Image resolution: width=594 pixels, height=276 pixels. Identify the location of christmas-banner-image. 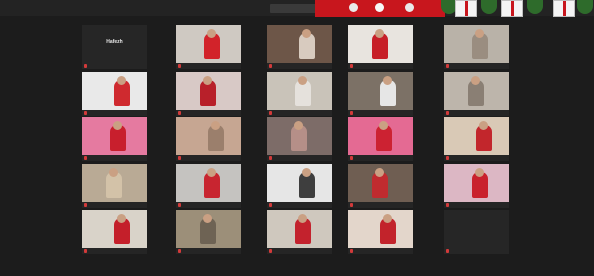
(454, 9).